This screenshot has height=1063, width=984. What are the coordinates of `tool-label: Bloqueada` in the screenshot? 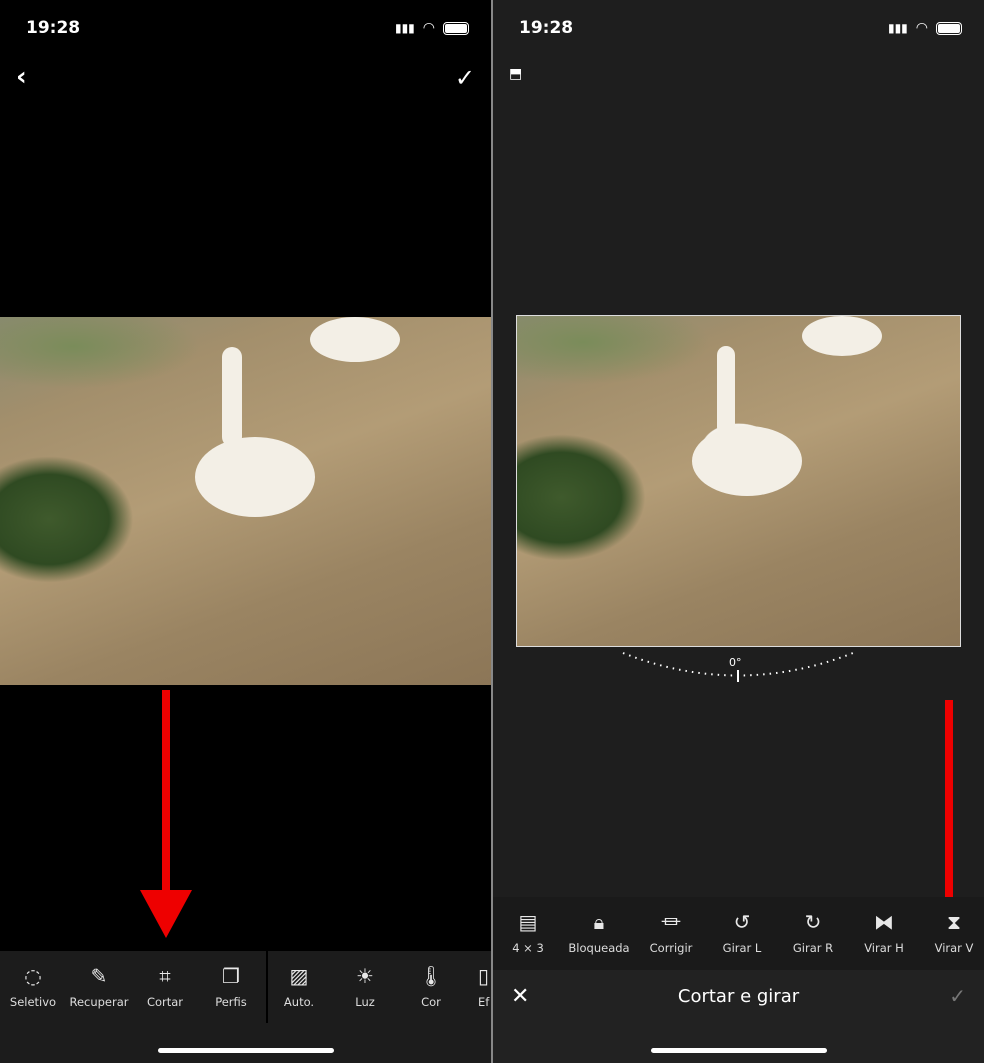 It's located at (599, 948).